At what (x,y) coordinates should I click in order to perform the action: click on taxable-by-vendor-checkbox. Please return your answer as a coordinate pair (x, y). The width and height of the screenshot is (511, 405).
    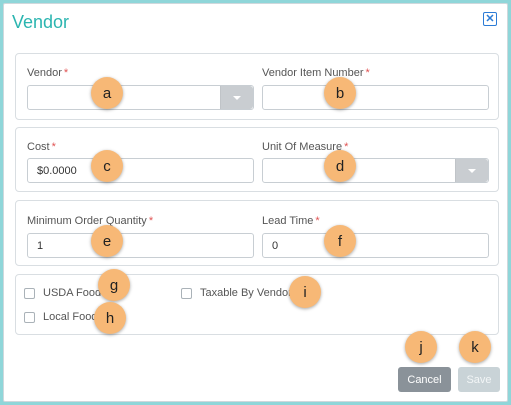
    Looking at the image, I should click on (186, 293).